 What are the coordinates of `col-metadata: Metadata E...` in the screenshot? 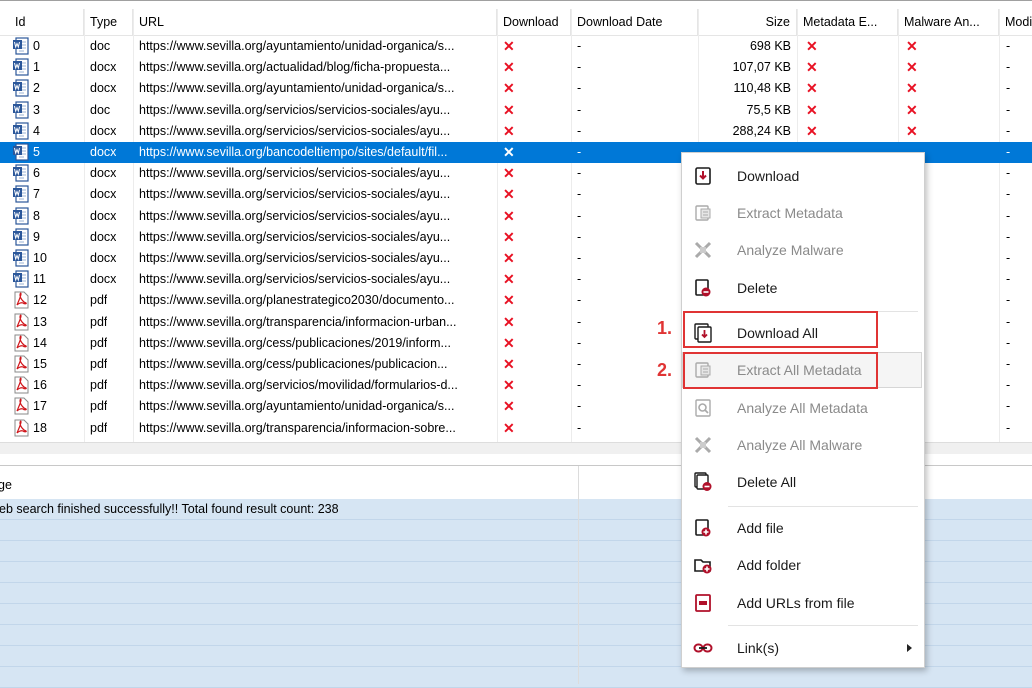 It's located at (847, 22).